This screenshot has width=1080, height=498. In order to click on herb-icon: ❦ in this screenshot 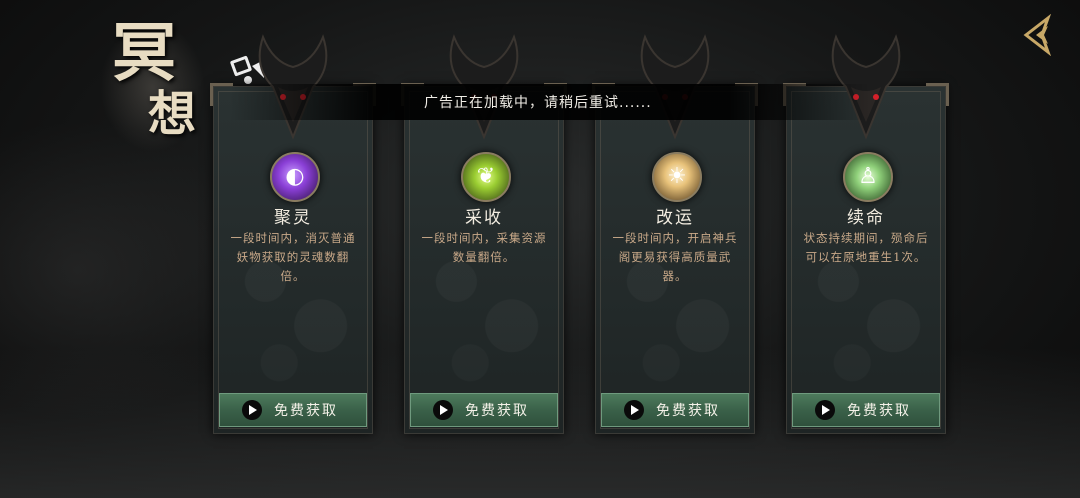, I will do `click(486, 177)`.